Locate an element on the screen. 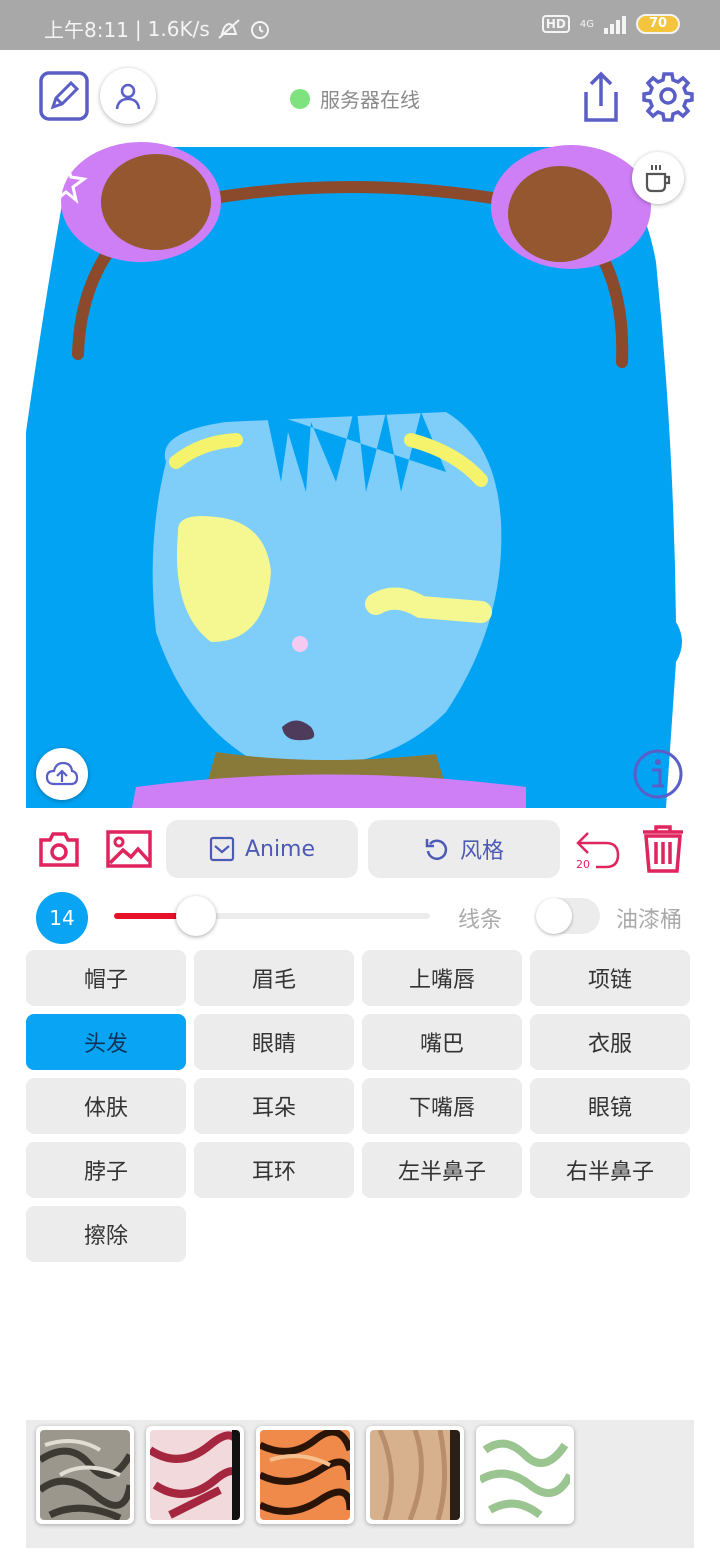  anime-button: Anime is located at coordinates (262, 849).